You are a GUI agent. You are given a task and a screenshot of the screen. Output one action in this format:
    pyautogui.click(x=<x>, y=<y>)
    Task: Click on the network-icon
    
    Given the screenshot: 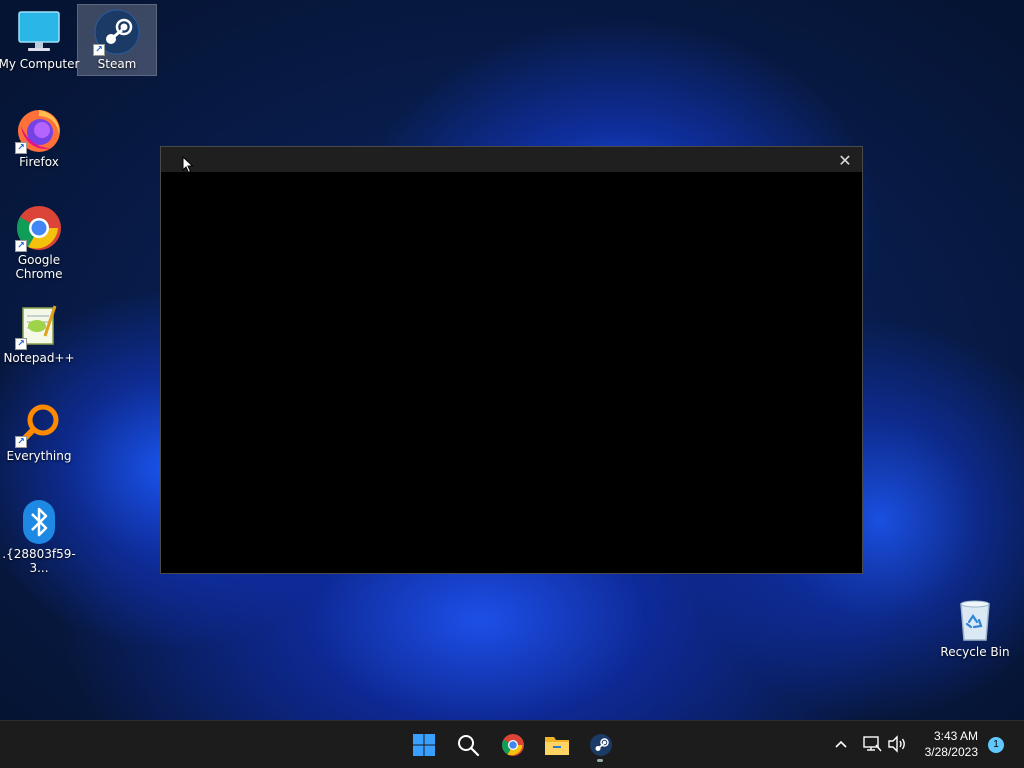 What is the action you would take?
    pyautogui.click(x=872, y=744)
    